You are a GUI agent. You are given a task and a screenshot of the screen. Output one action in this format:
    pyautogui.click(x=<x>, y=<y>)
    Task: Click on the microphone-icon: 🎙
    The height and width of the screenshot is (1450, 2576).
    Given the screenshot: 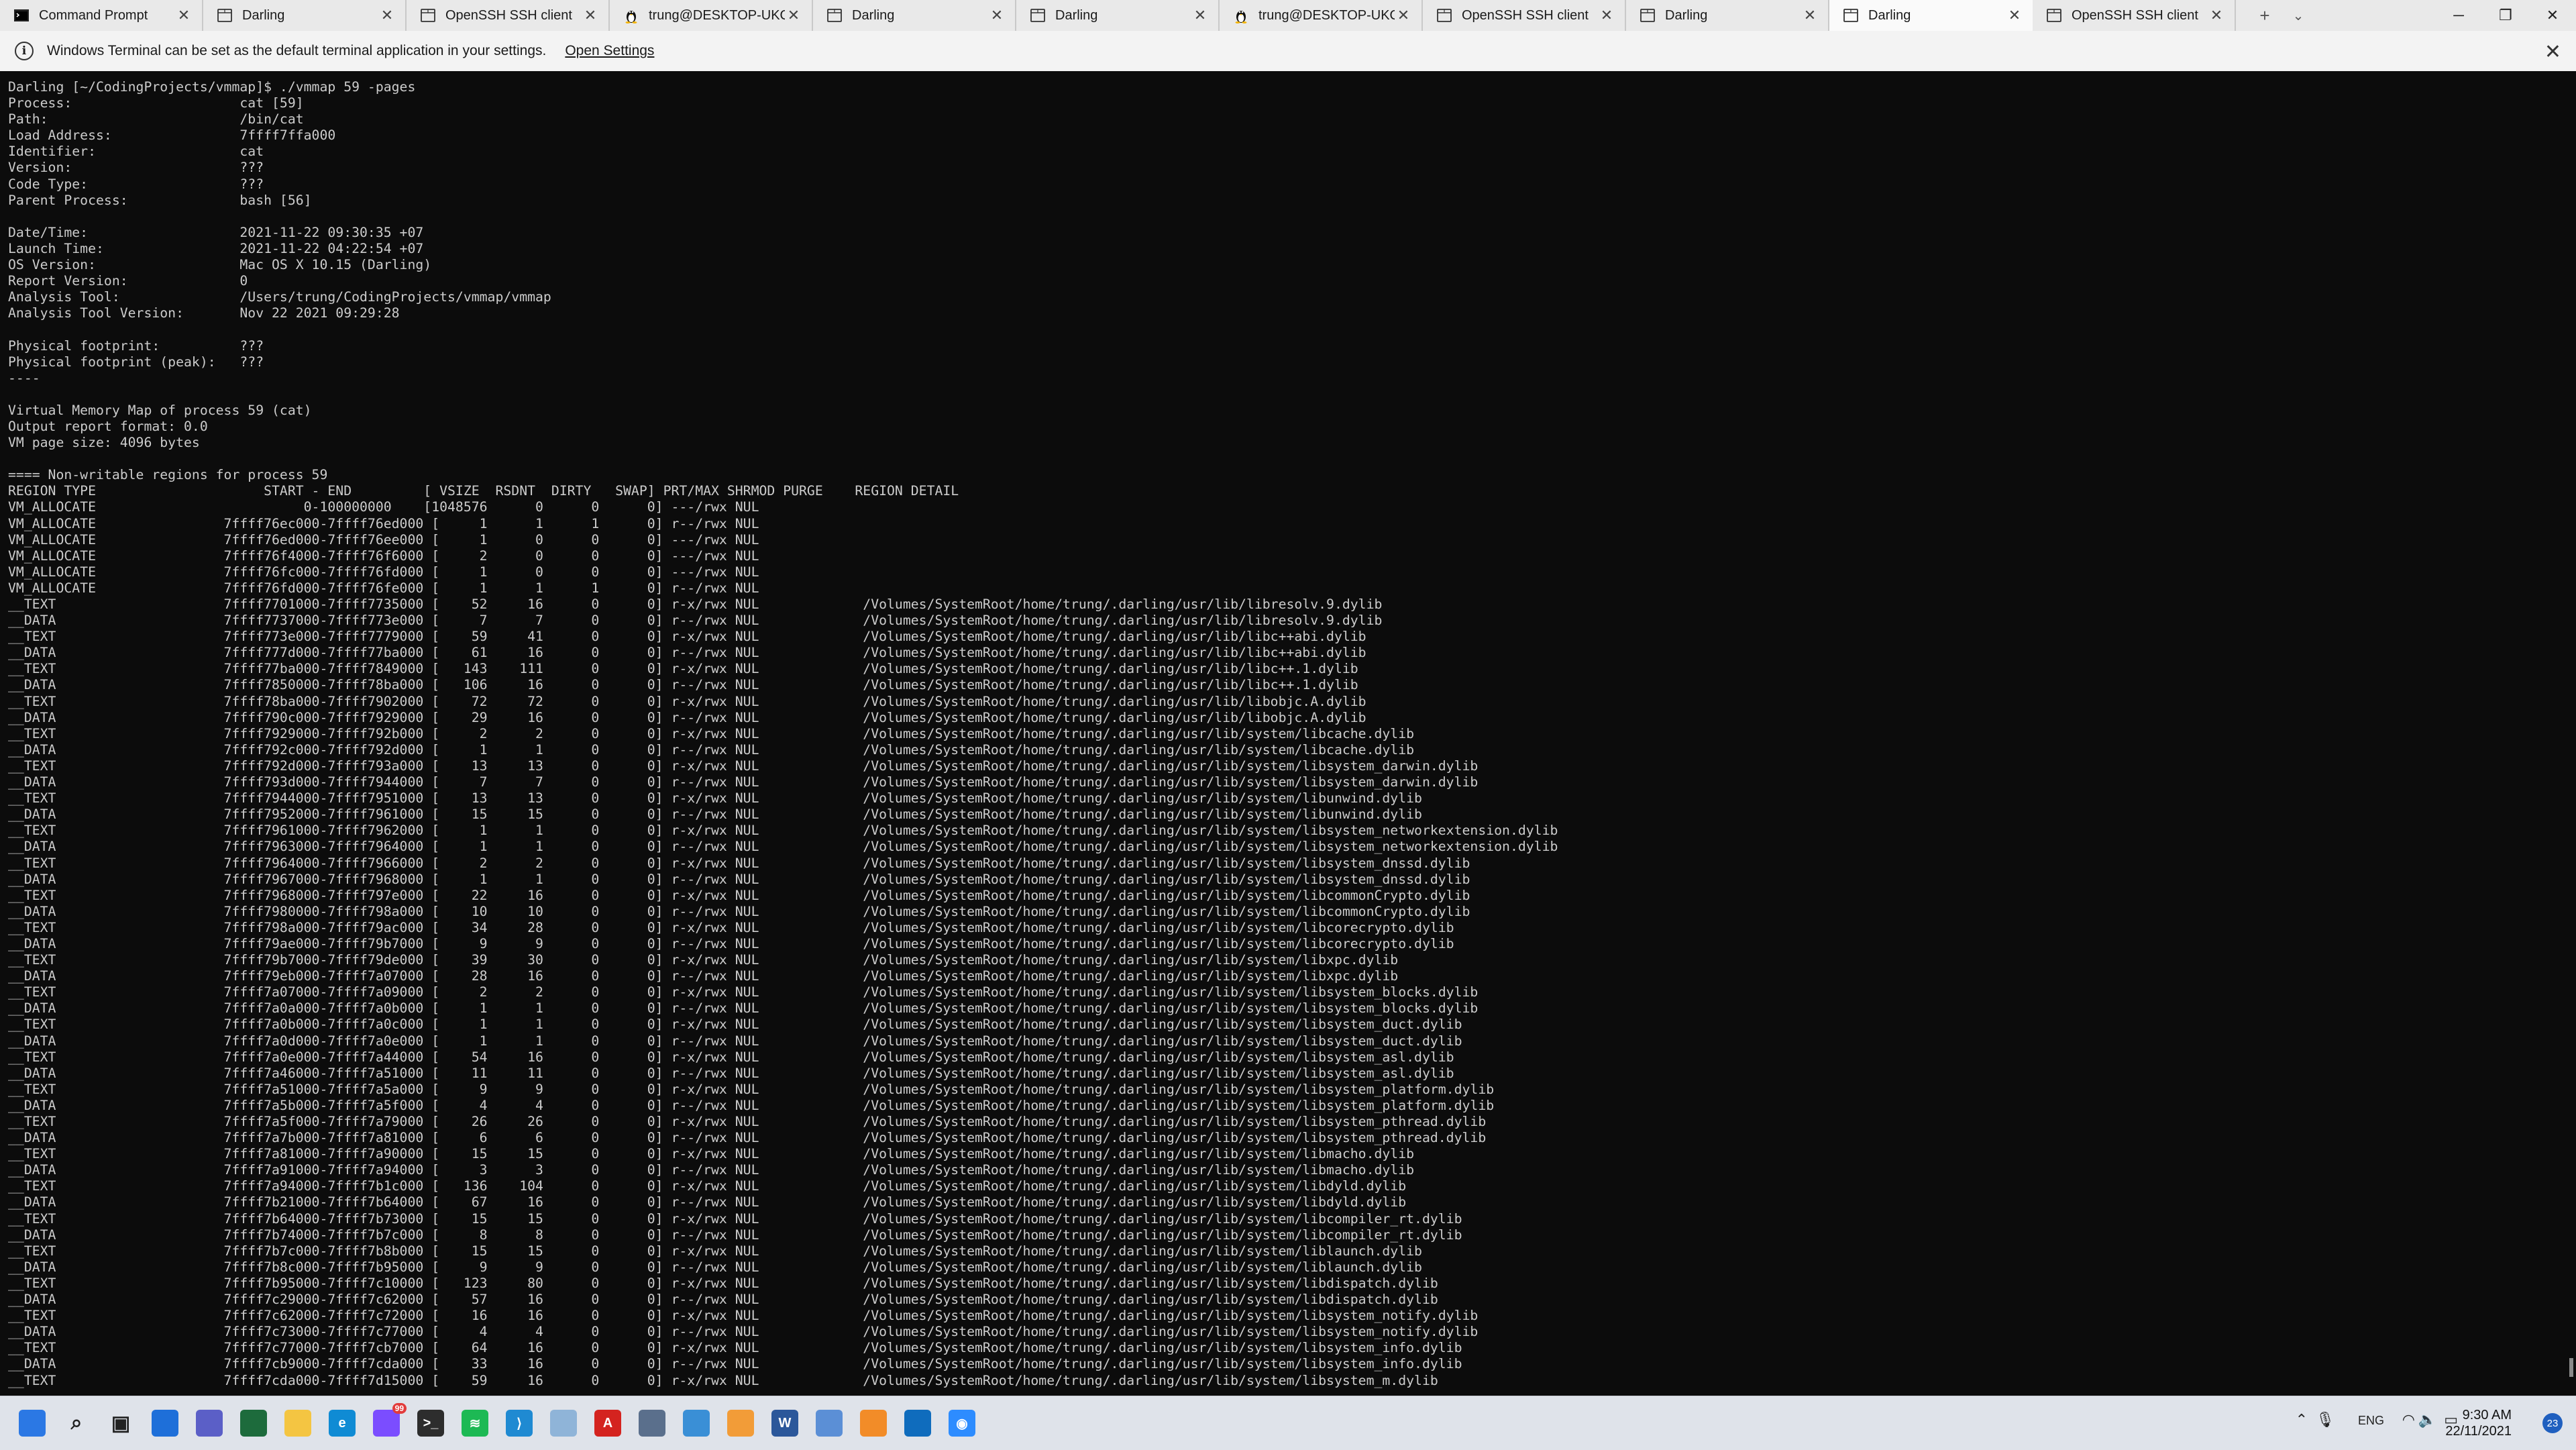 What is the action you would take?
    pyautogui.click(x=2325, y=1420)
    